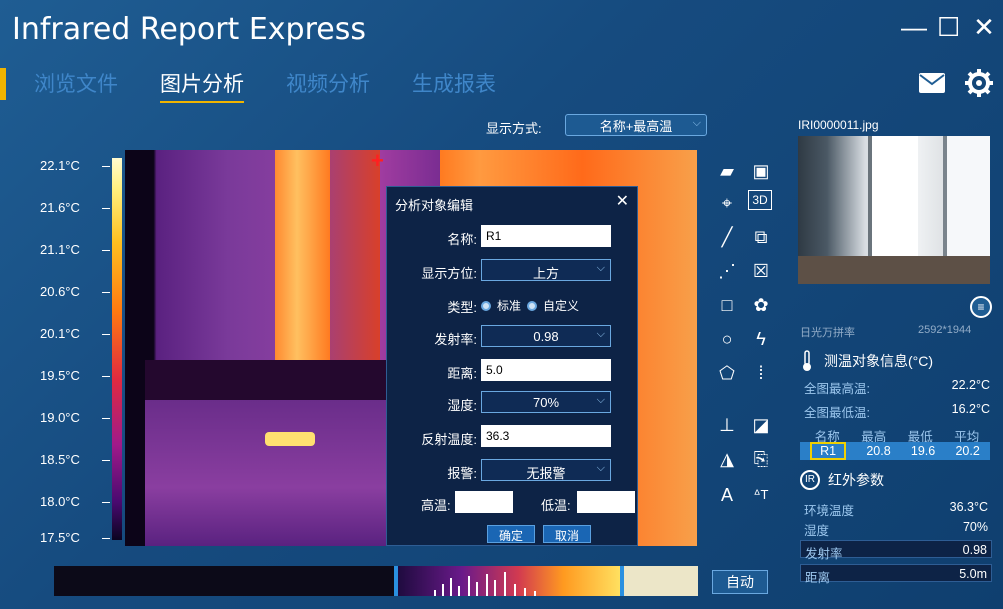  Describe the element at coordinates (740, 582) in the screenshot. I see `auto-button: 自动` at that location.